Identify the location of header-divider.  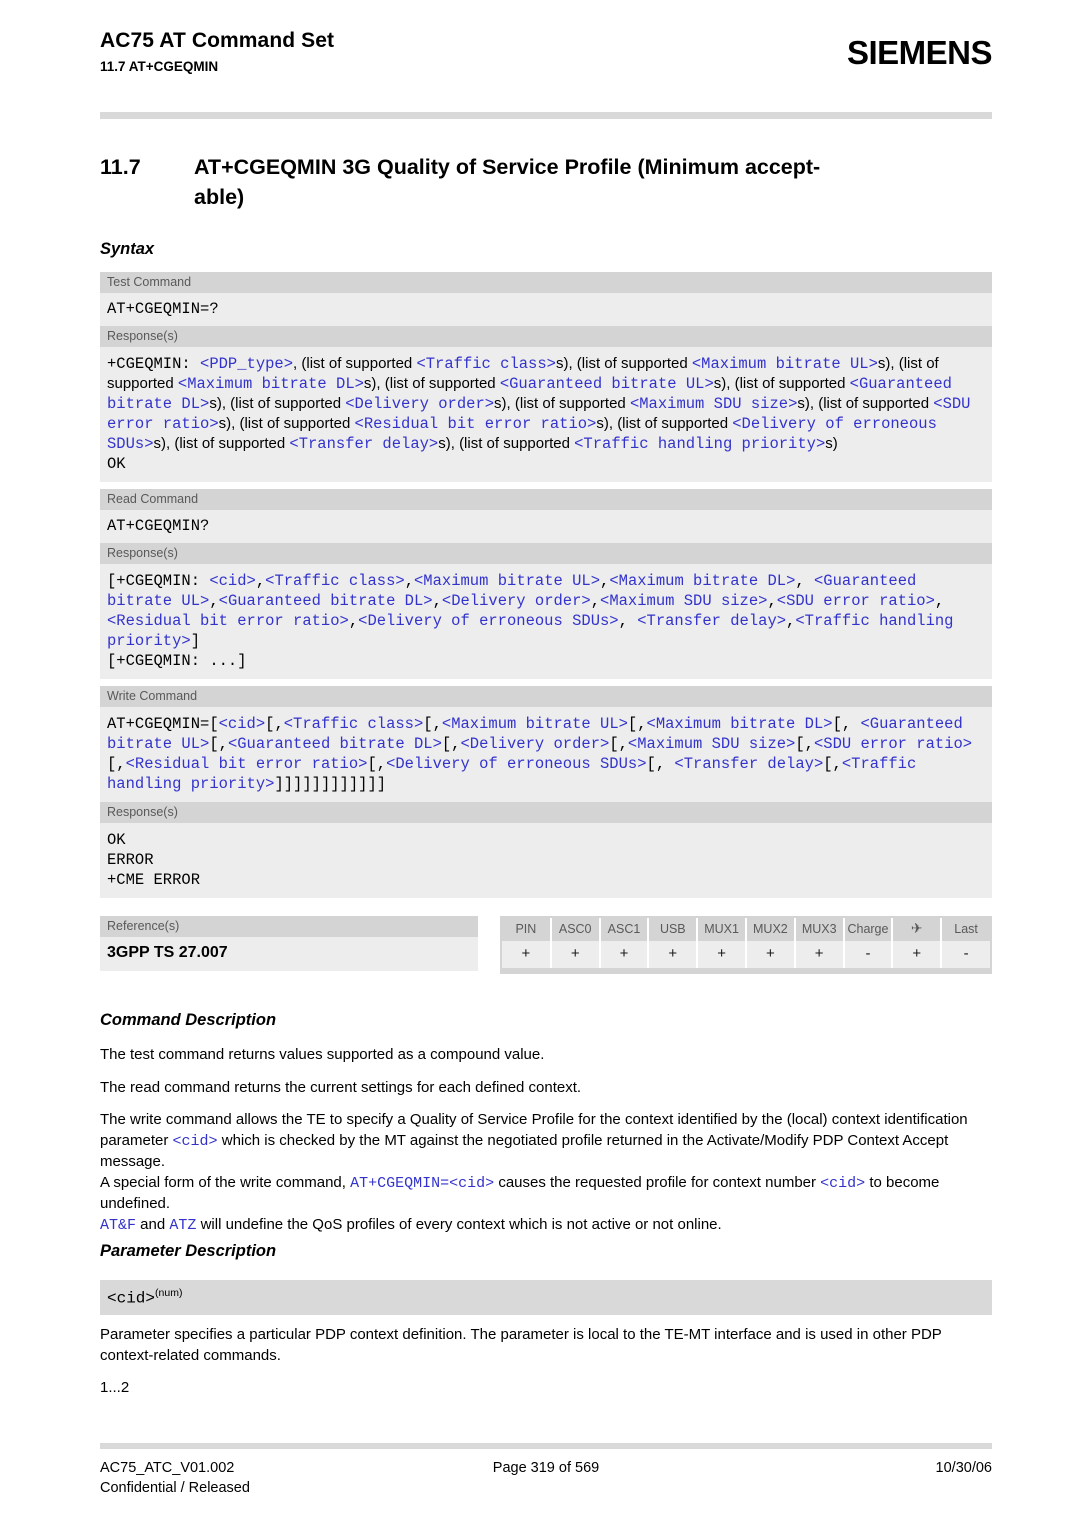
(546, 115).